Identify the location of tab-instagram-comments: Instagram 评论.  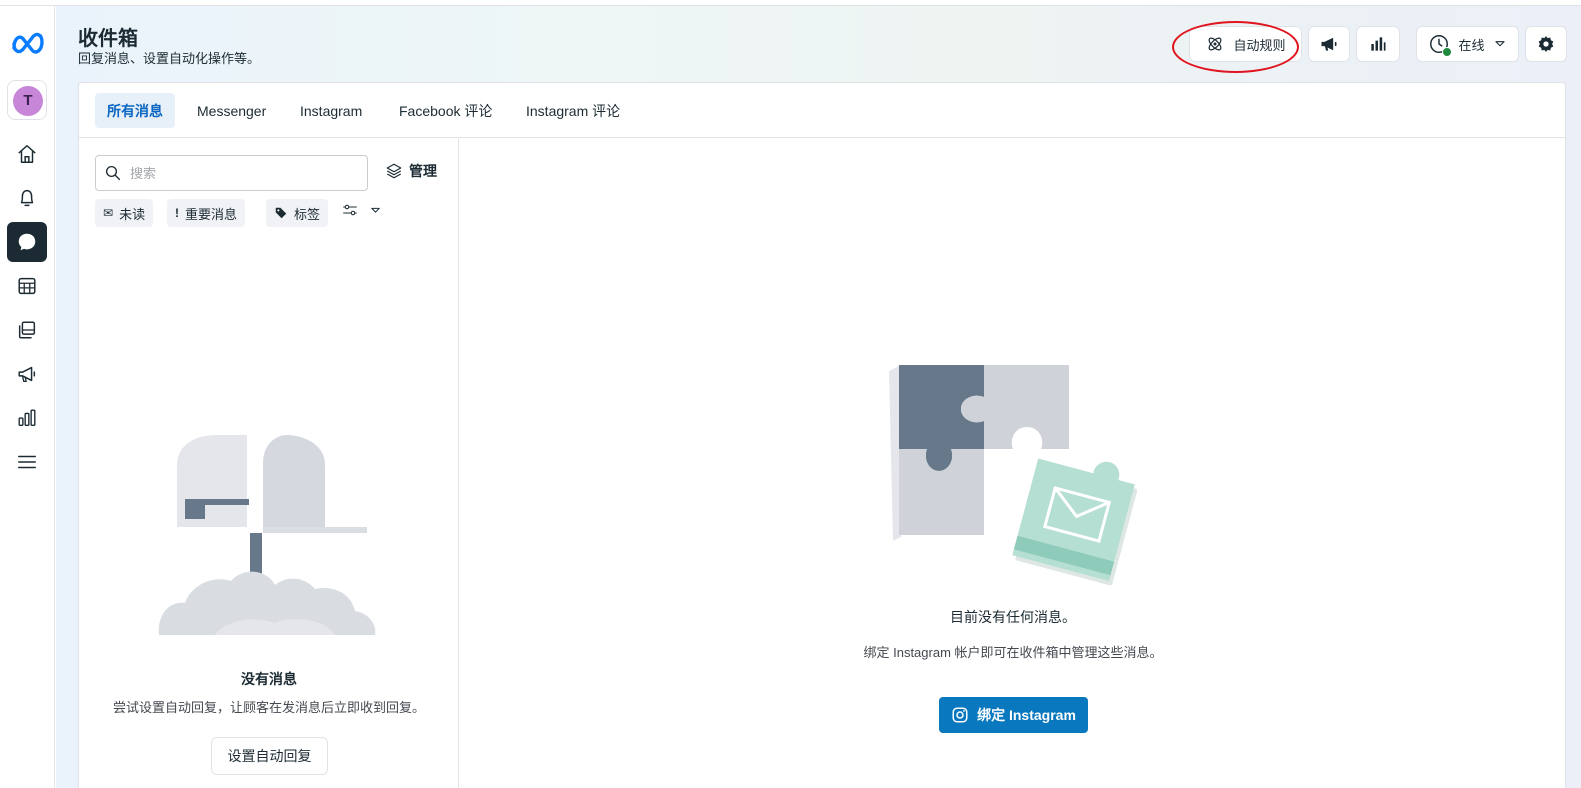
(573, 110).